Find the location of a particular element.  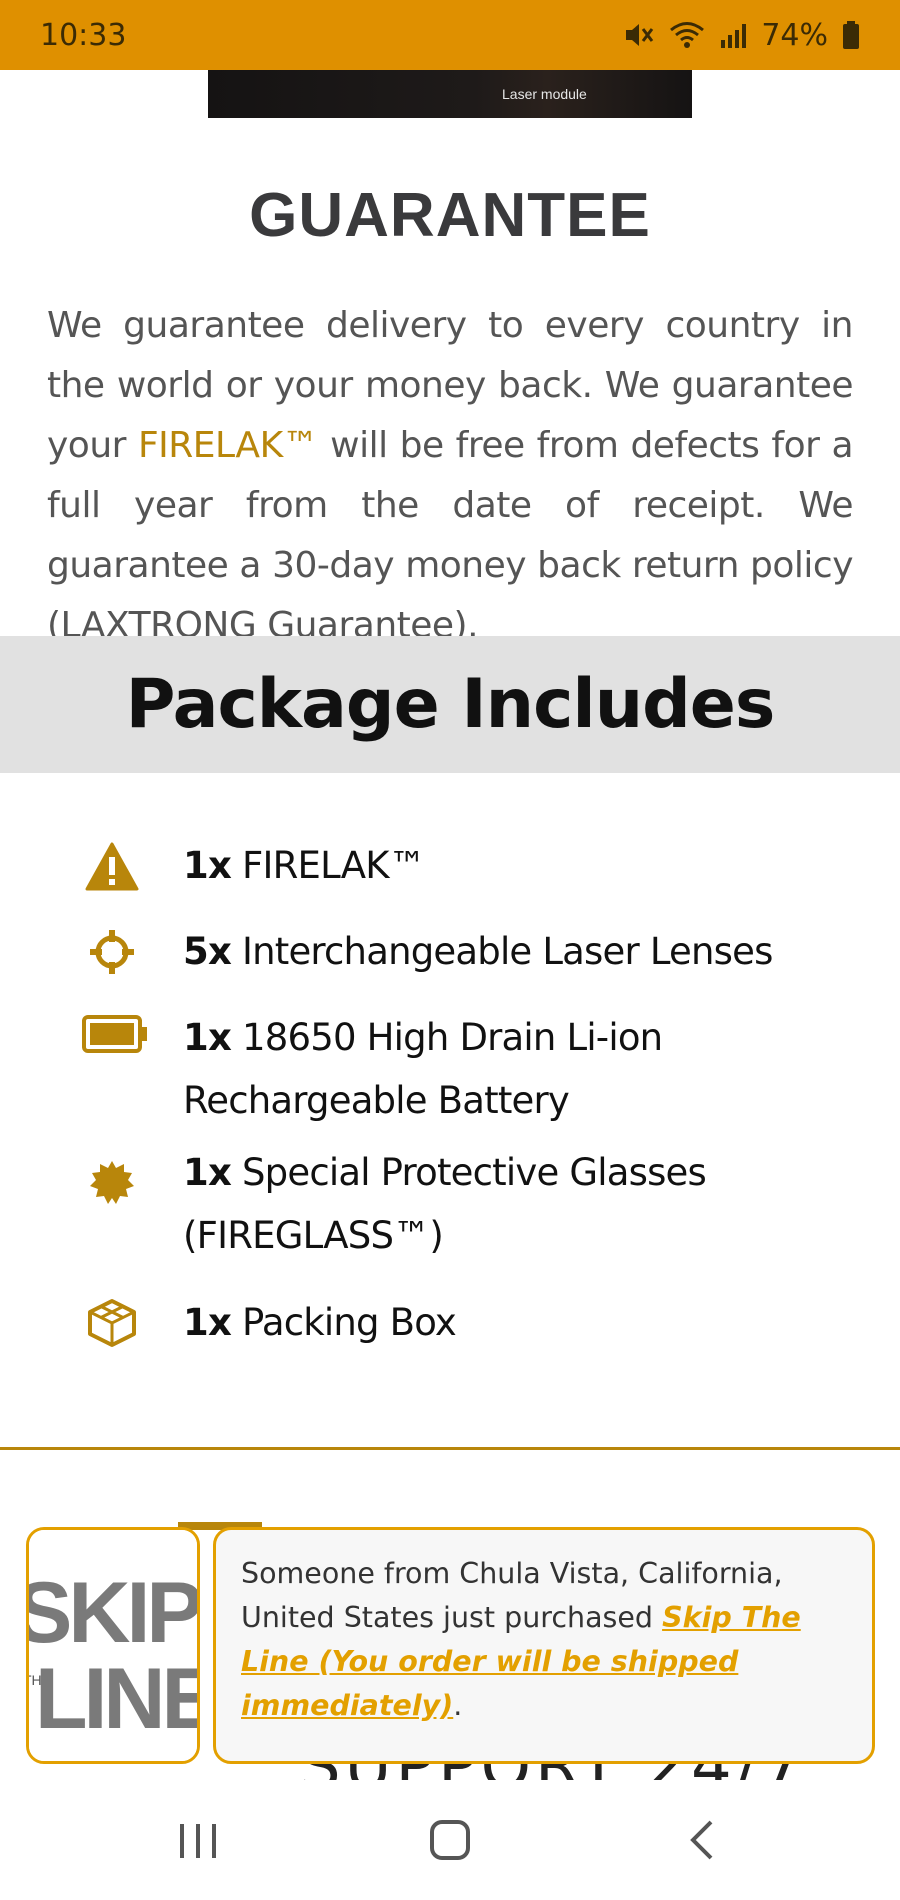

home-button is located at coordinates (450, 1840).